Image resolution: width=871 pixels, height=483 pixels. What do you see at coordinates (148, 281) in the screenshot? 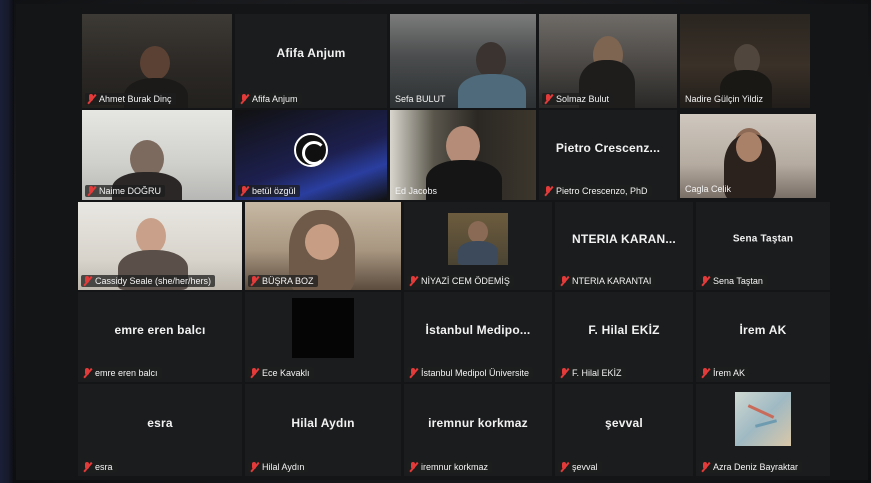
I see `name-label: Cassidy Seale (she/her/hers)` at bounding box center [148, 281].